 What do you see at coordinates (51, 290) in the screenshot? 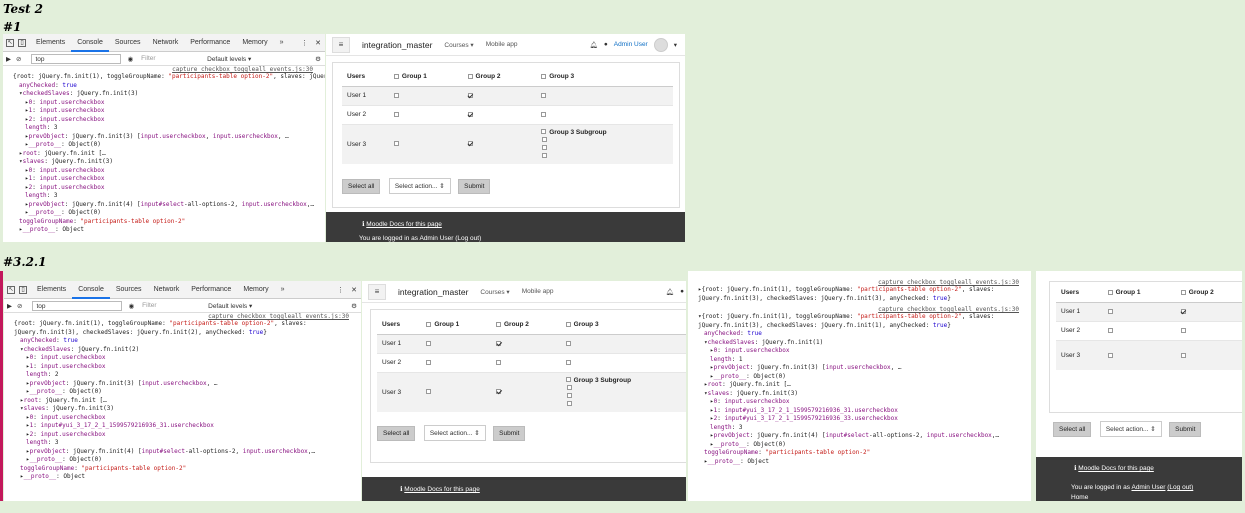
I see `tab-elements: Elements` at bounding box center [51, 290].